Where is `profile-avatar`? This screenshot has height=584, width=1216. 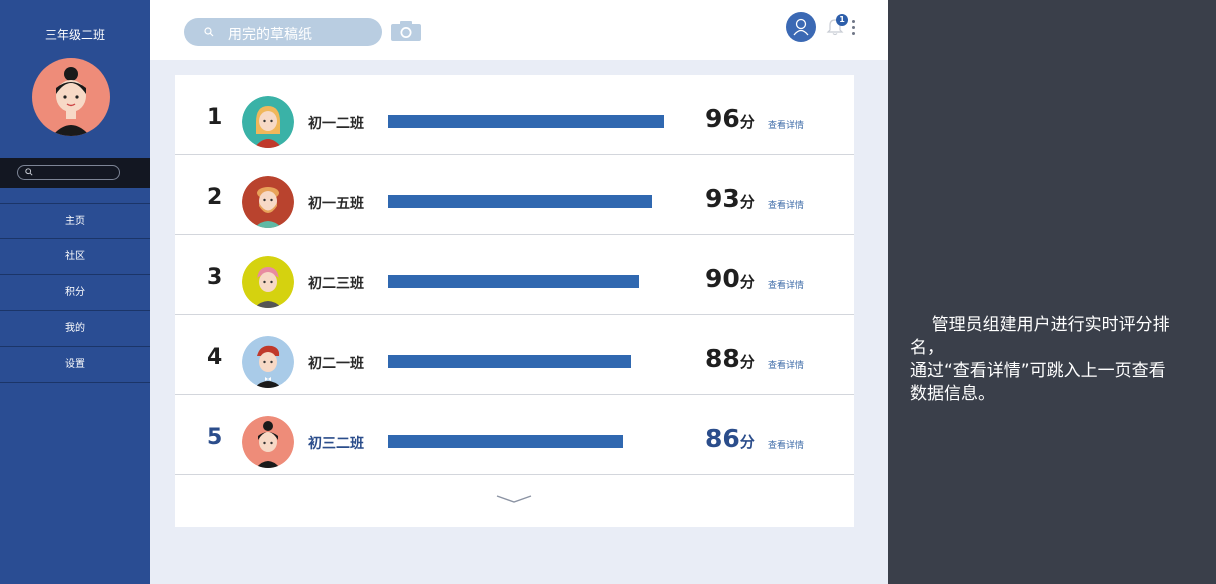
profile-avatar is located at coordinates (71, 97).